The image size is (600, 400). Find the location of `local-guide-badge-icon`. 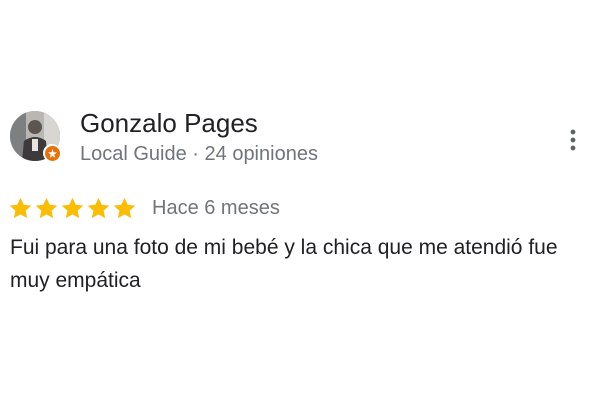

local-guide-badge-icon is located at coordinates (52, 153).